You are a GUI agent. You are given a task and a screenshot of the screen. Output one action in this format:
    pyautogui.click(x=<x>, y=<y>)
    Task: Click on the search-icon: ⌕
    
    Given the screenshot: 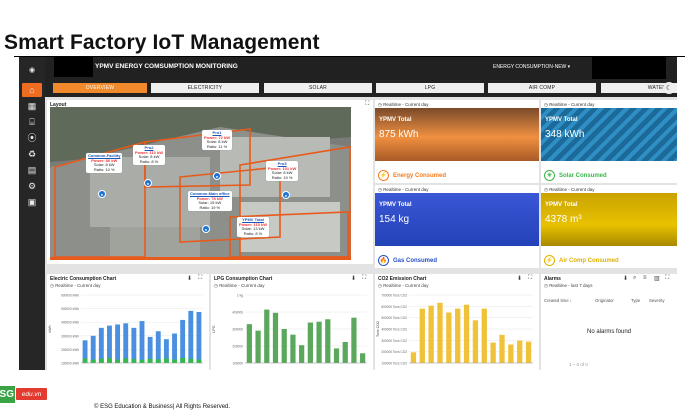 What is the action you would take?
    pyautogui.click(x=634, y=278)
    